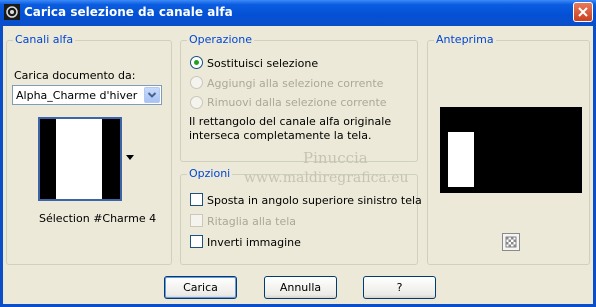 This screenshot has height=307, width=596. Describe the element at coordinates (196, 241) in the screenshot. I see `checkbox-invert-image` at that location.